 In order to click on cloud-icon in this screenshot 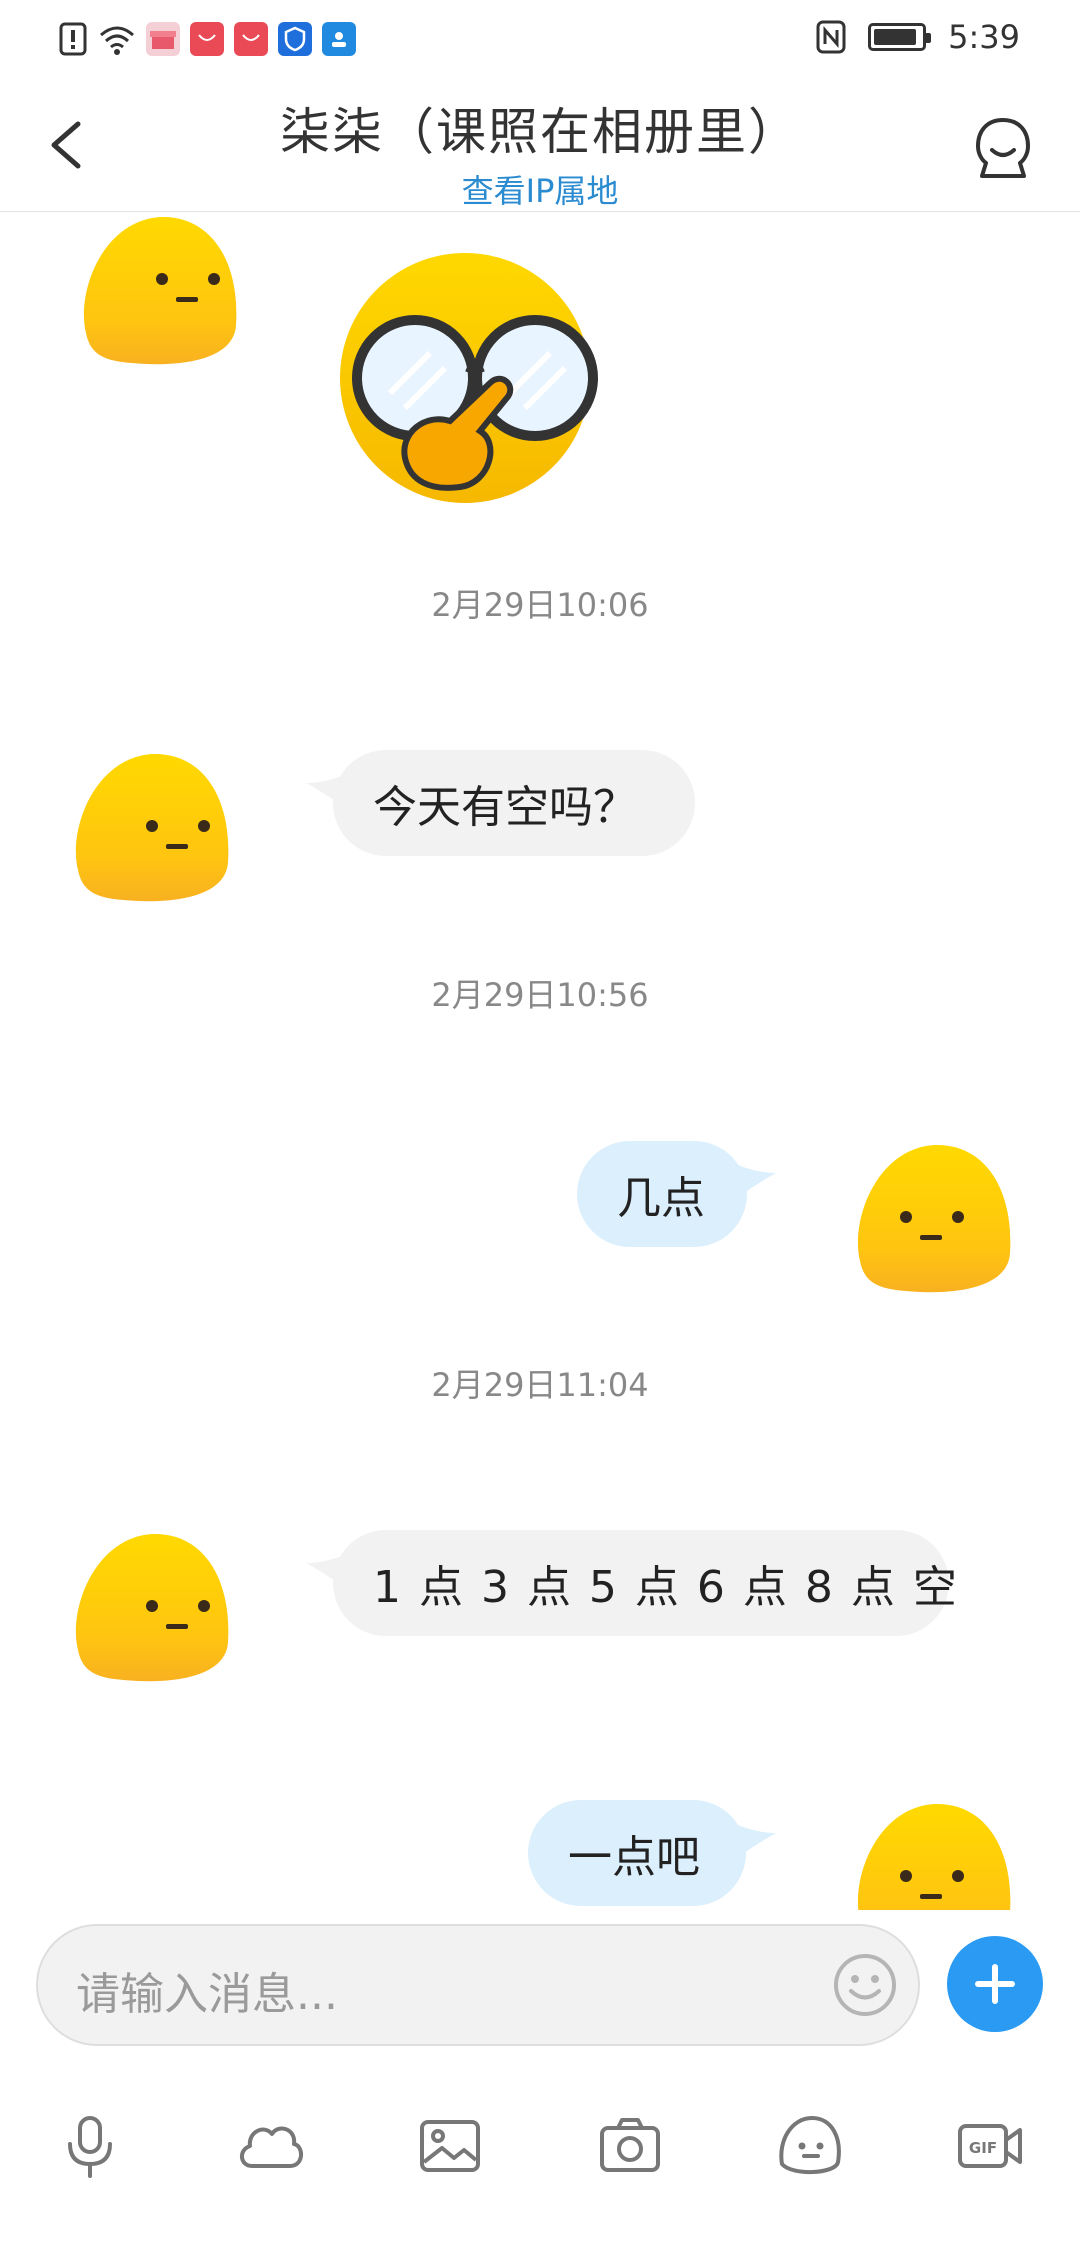, I will do `click(270, 2146)`.